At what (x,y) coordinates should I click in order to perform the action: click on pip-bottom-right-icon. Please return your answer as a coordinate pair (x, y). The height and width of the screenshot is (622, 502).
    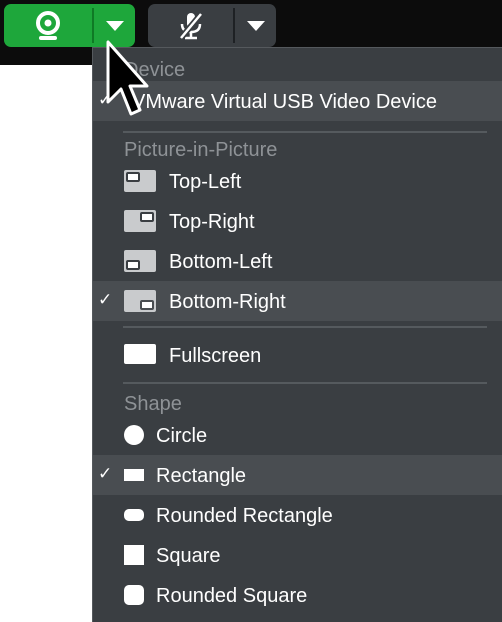
    Looking at the image, I should click on (140, 301).